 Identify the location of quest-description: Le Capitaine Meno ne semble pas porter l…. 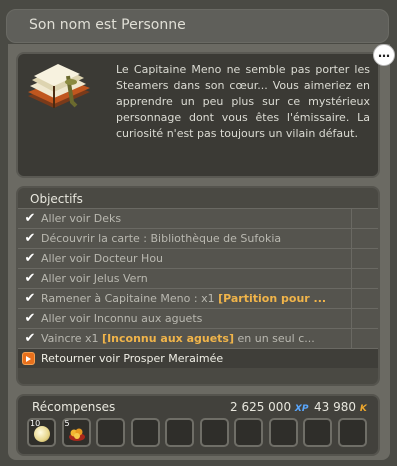
(243, 101).